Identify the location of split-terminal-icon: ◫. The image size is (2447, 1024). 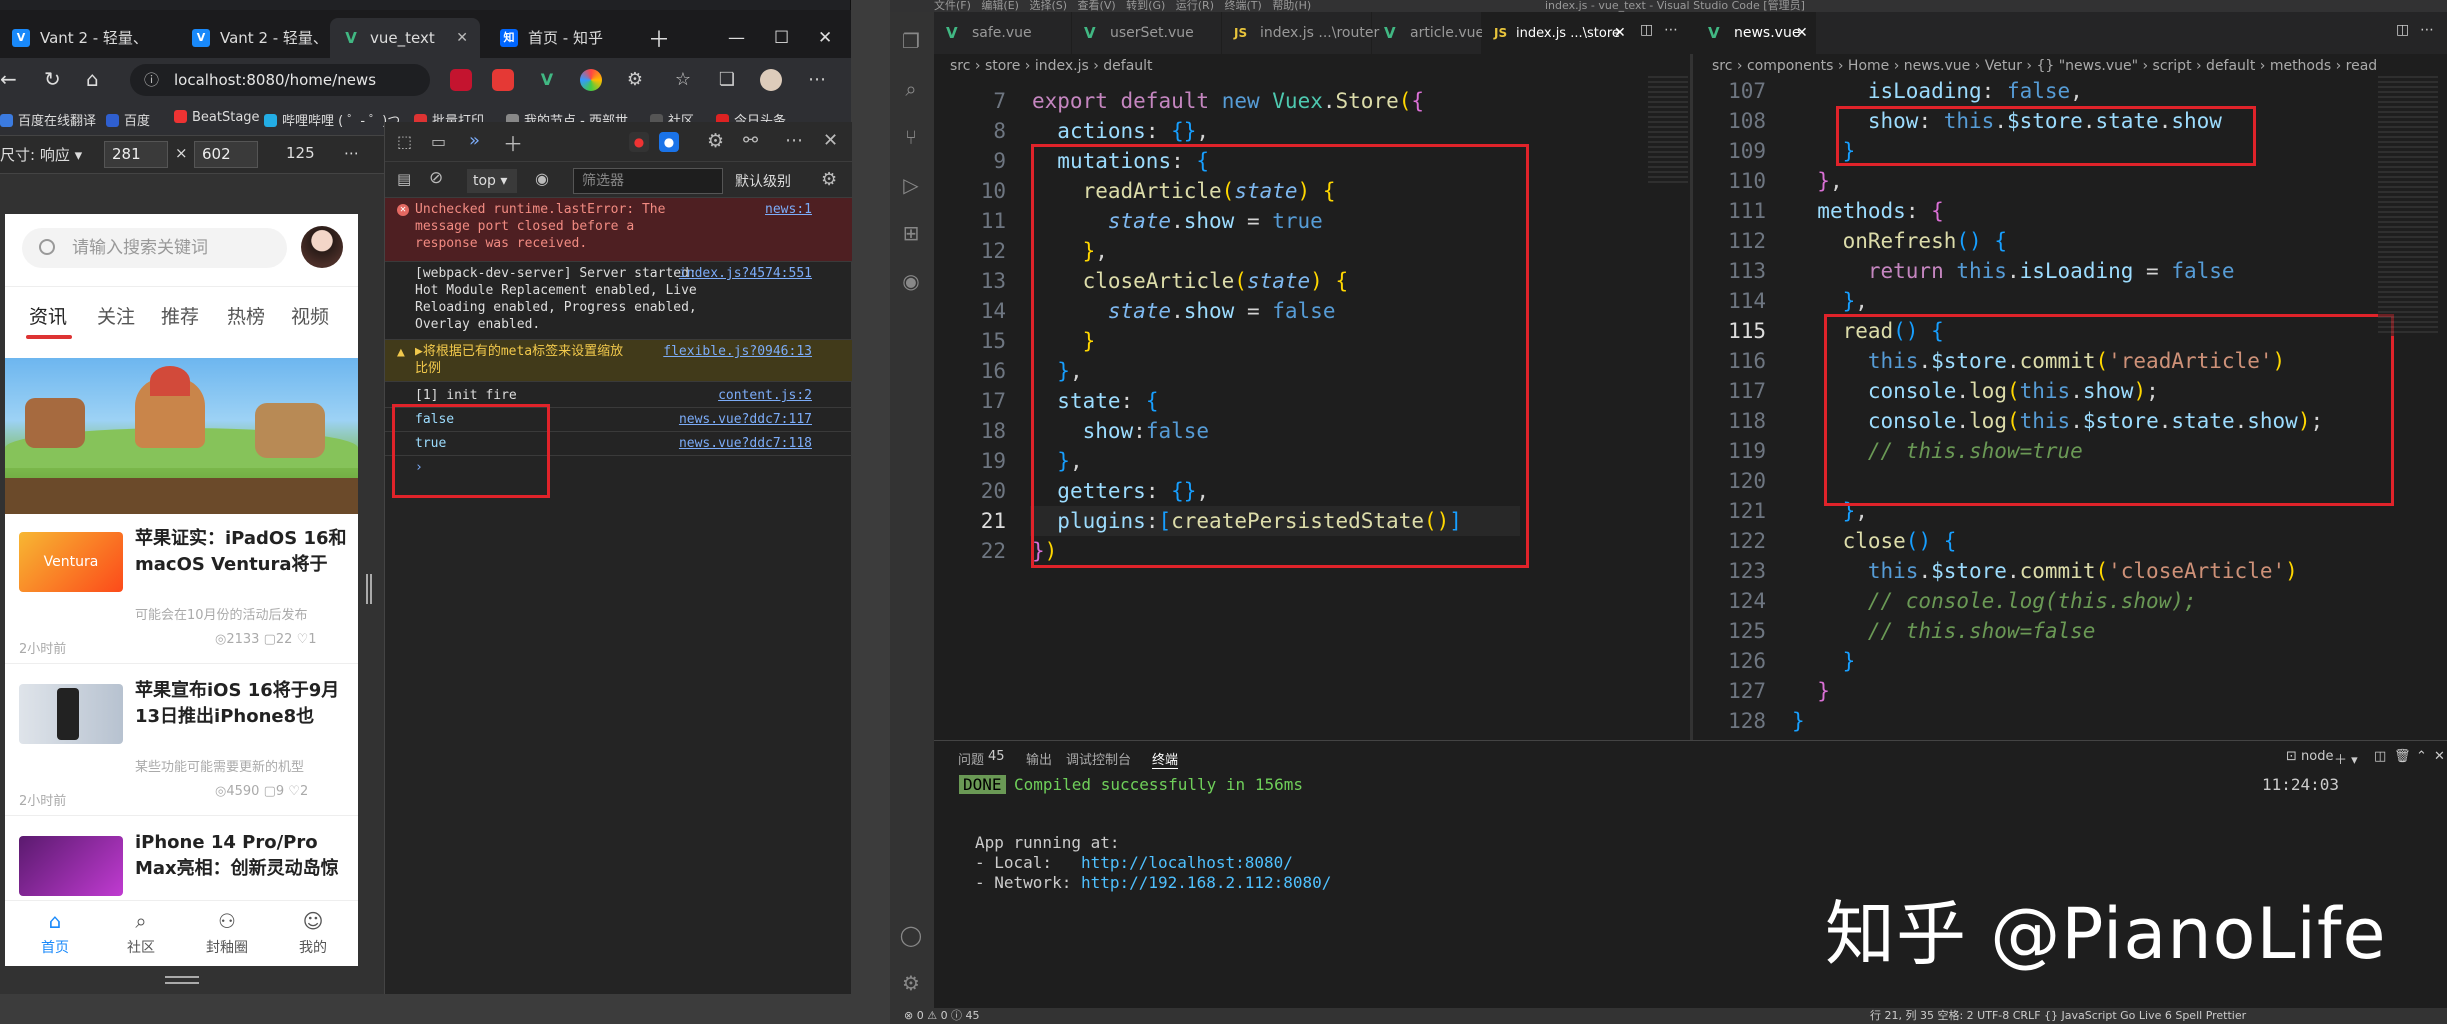
(2380, 756).